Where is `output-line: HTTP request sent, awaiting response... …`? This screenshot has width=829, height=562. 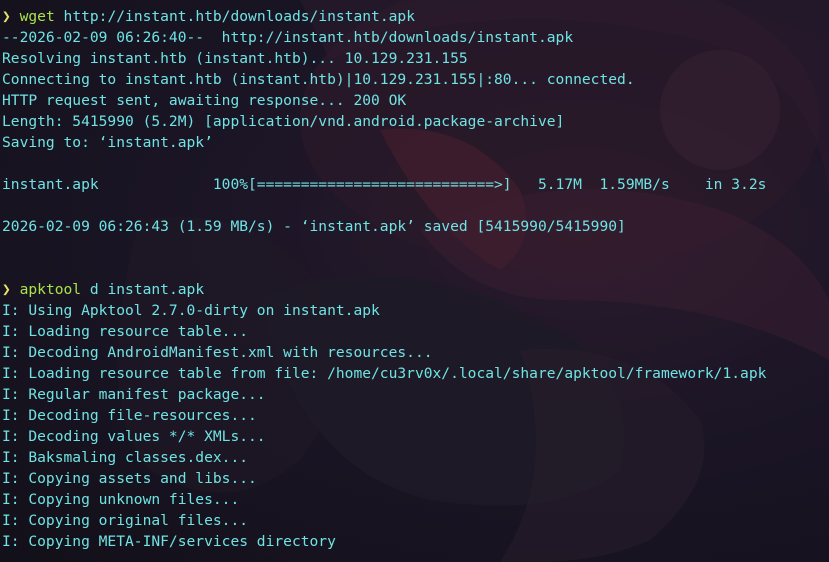
output-line: HTTP request sent, awaiting response... … is located at coordinates (204, 100).